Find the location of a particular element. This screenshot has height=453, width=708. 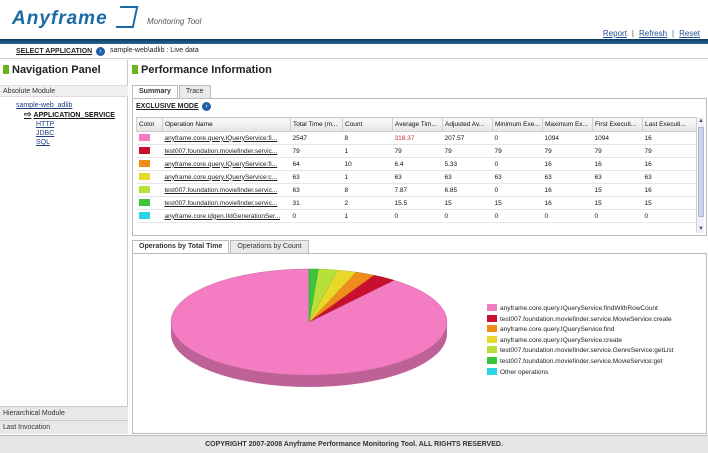

tree-item-jdbc: JDBC is located at coordinates (75, 133).